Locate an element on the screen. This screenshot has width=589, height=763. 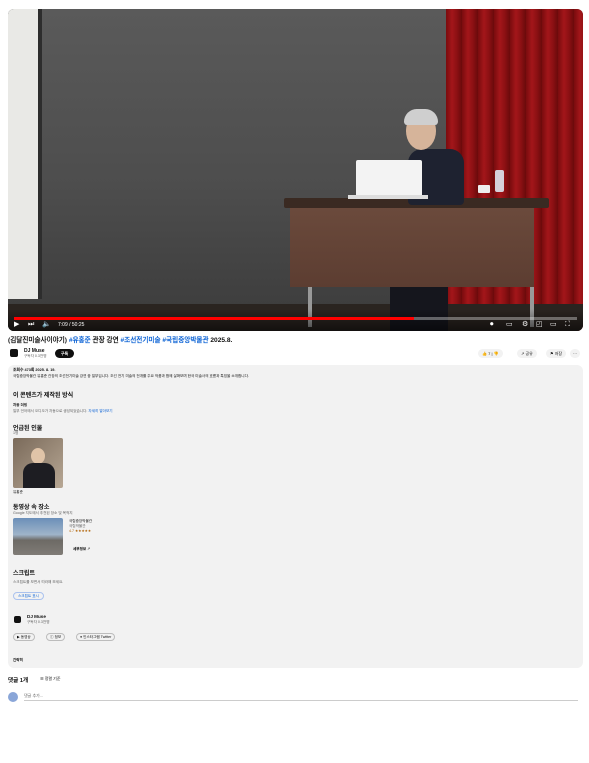
subscribe-button: 구독 is located at coordinates (64, 353).